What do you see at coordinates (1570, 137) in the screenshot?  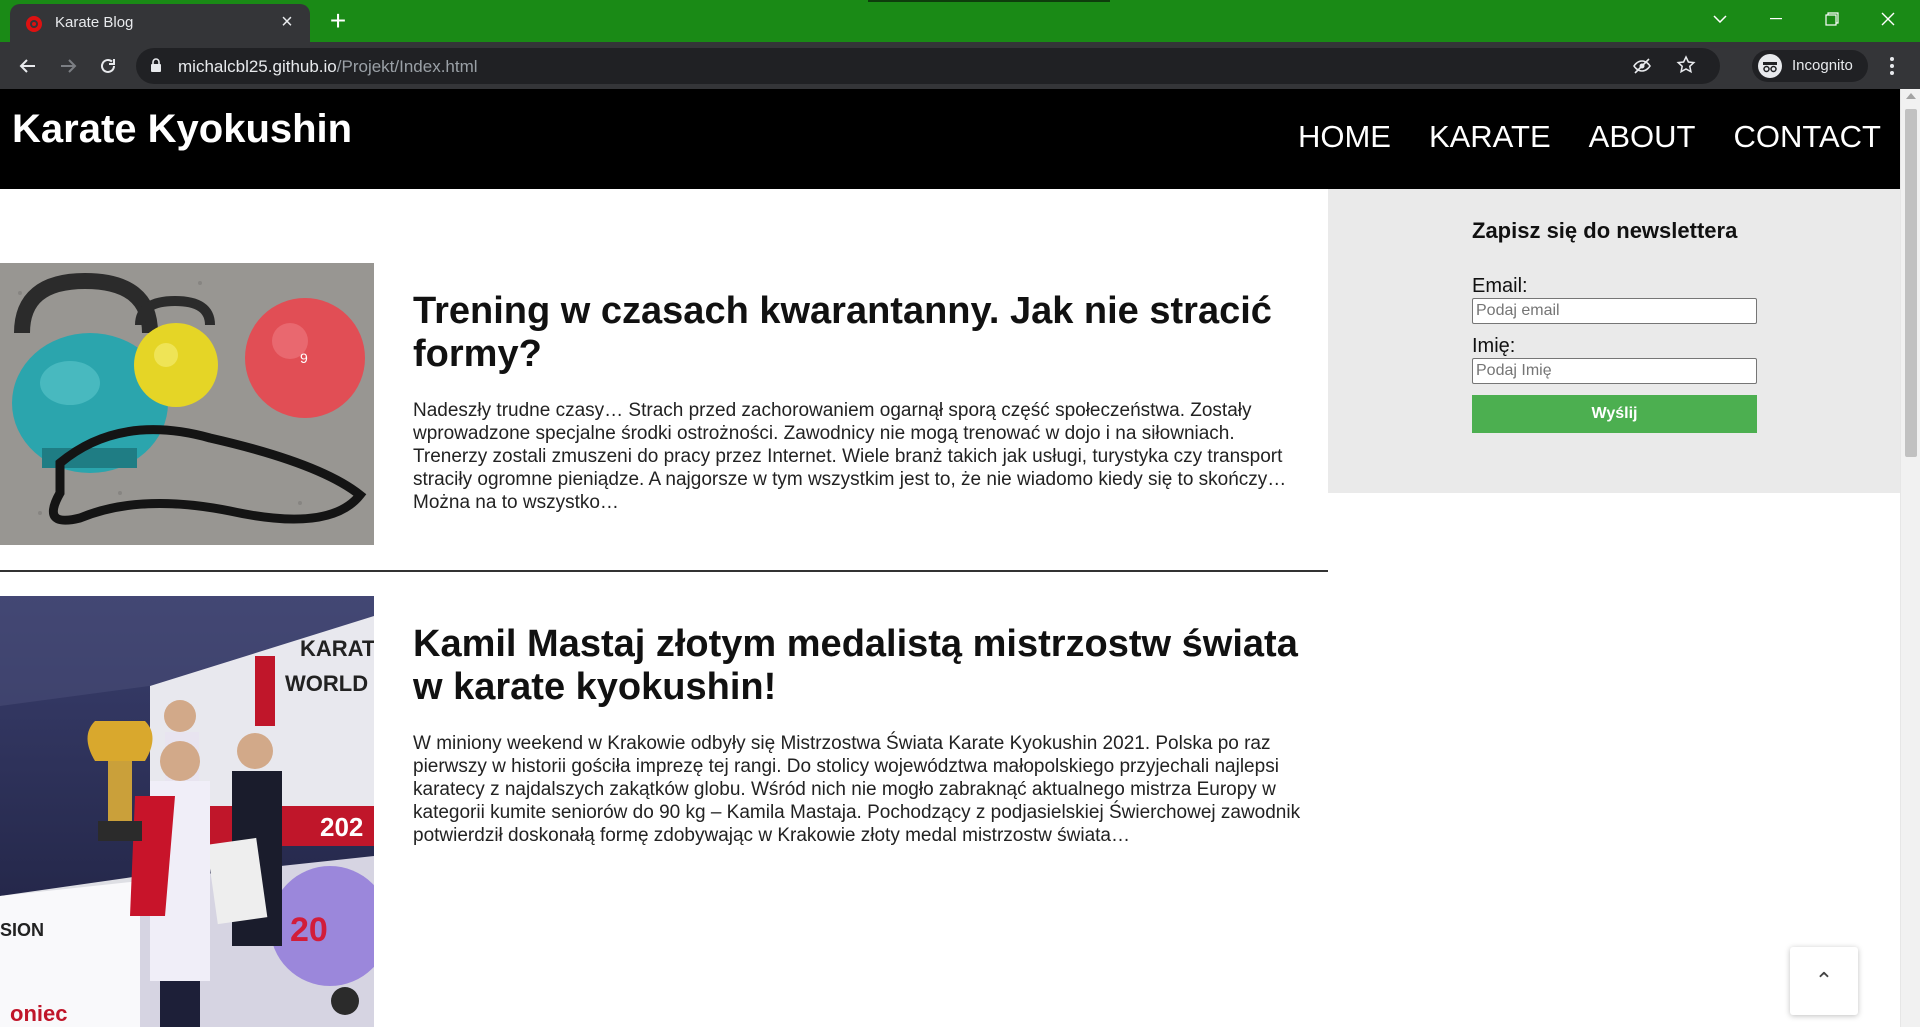 I see `main-nav: HOME KARATE ABOUT CONTACT` at bounding box center [1570, 137].